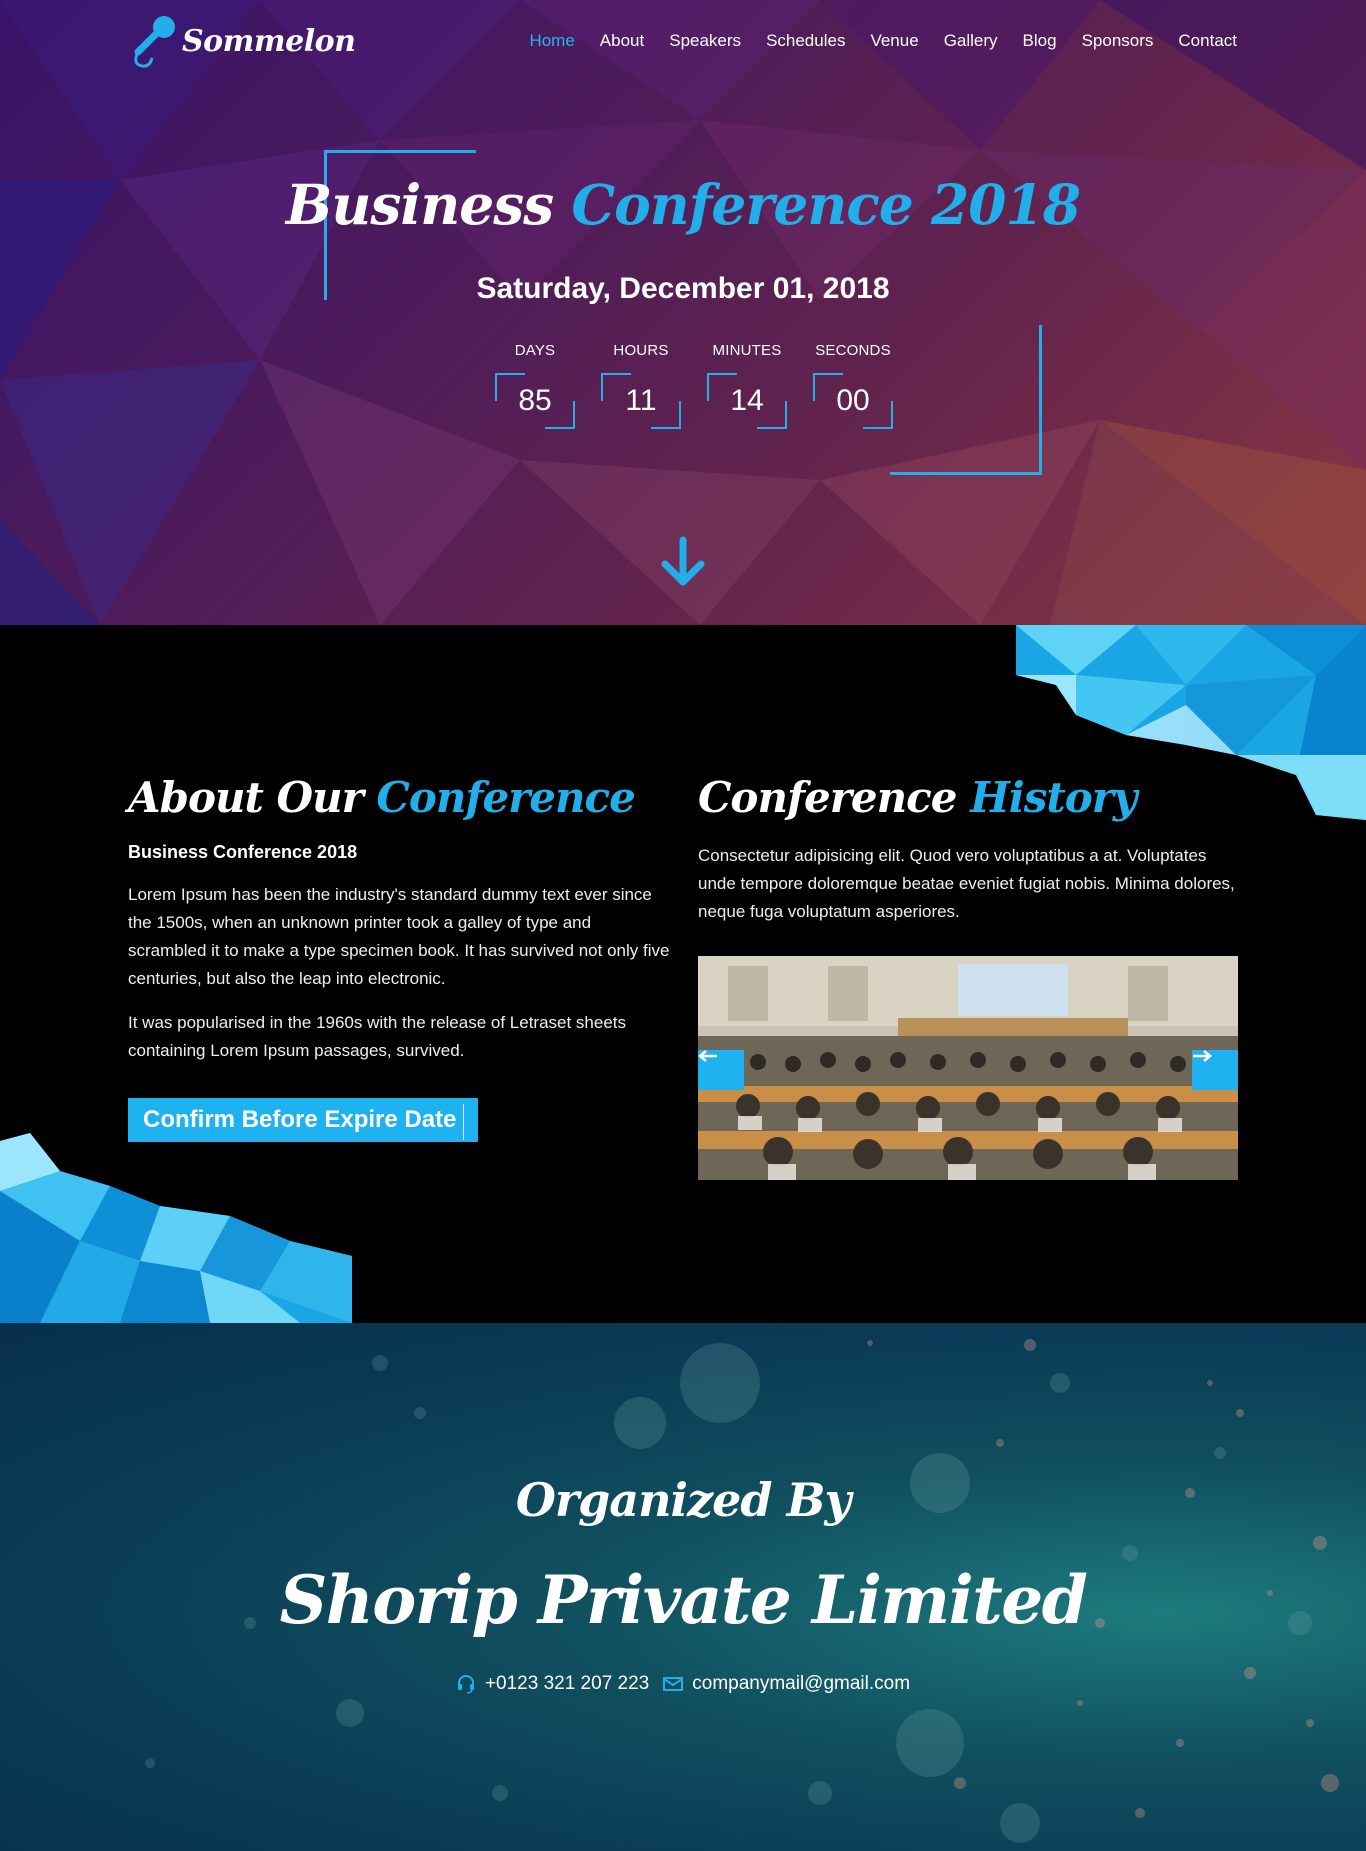  I want to click on crystal-decoration-bottom-left, so click(176, 1228).